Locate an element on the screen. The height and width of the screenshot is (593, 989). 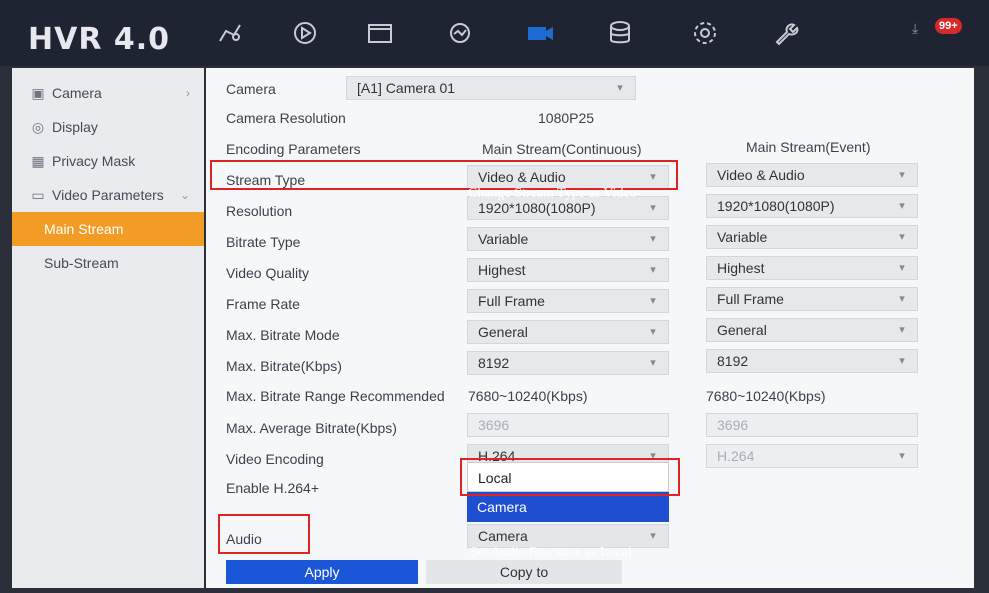
local-option-highlight is located at coordinates (570, 477).